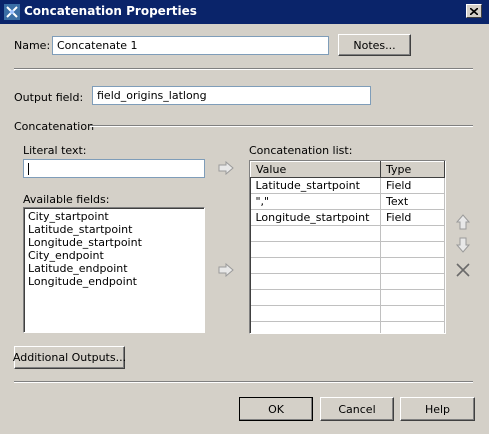 The image size is (489, 434). What do you see at coordinates (49, 97) in the screenshot?
I see `output-field-label: Output field:` at bounding box center [49, 97].